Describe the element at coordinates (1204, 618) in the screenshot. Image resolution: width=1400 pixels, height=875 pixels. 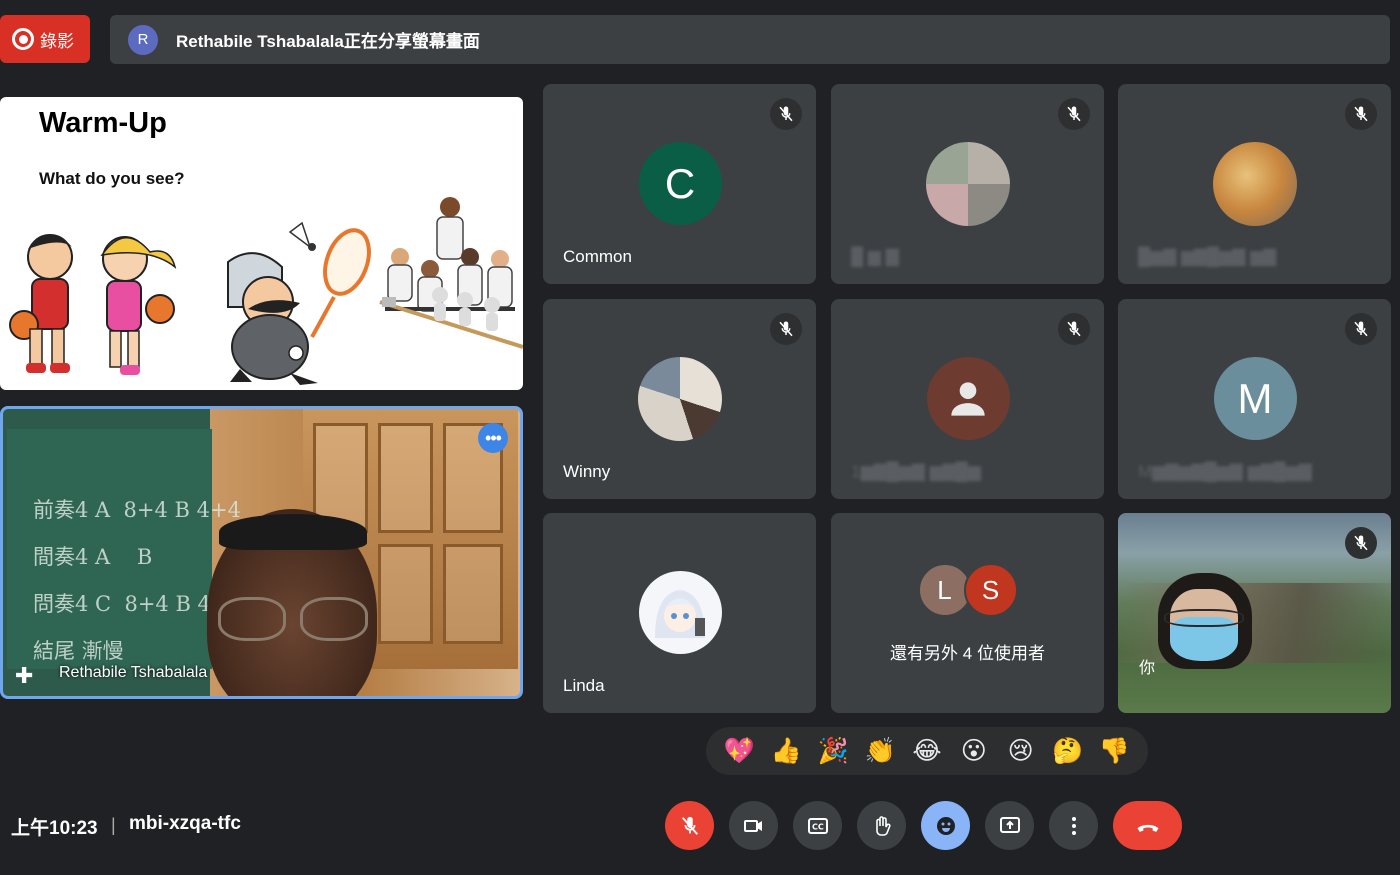
I see `self-glasses` at that location.